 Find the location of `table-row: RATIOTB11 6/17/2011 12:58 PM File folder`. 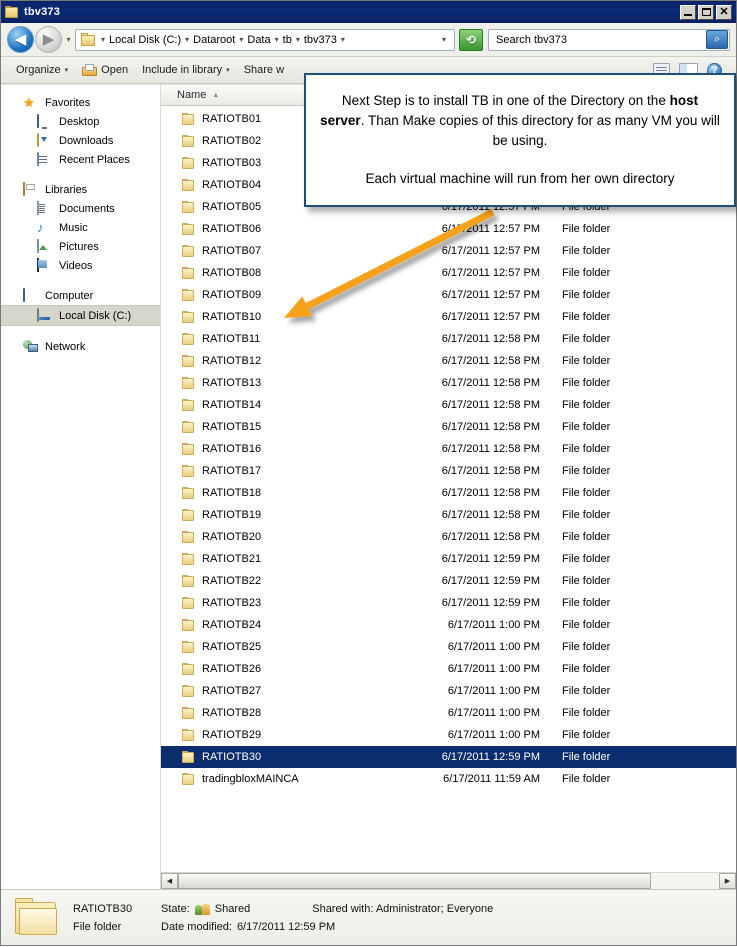

table-row: RATIOTB11 6/17/2011 12:58 PM File folder is located at coordinates (448, 339).